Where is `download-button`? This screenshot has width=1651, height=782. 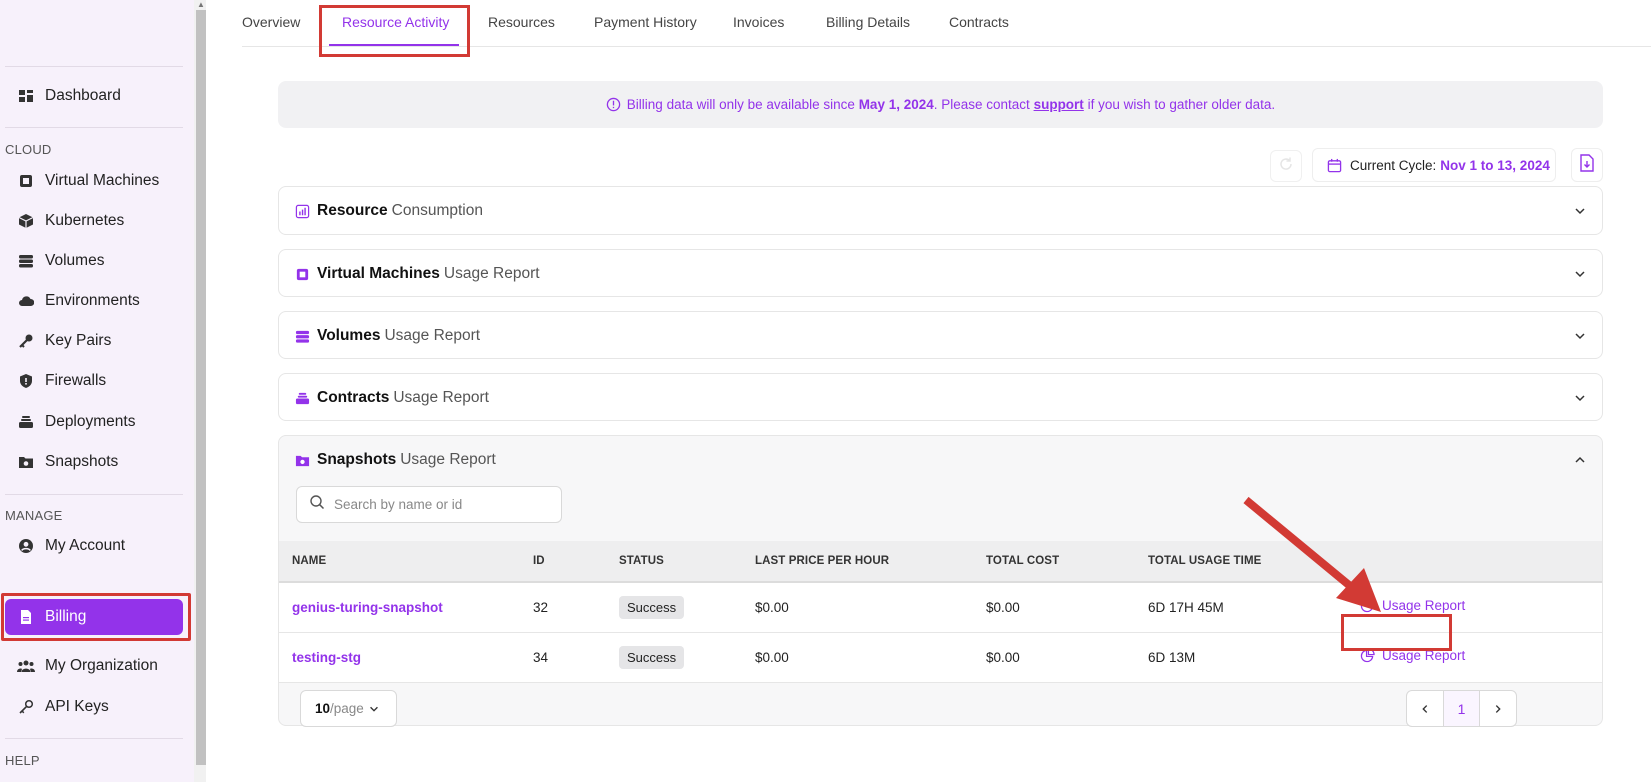 download-button is located at coordinates (1587, 165).